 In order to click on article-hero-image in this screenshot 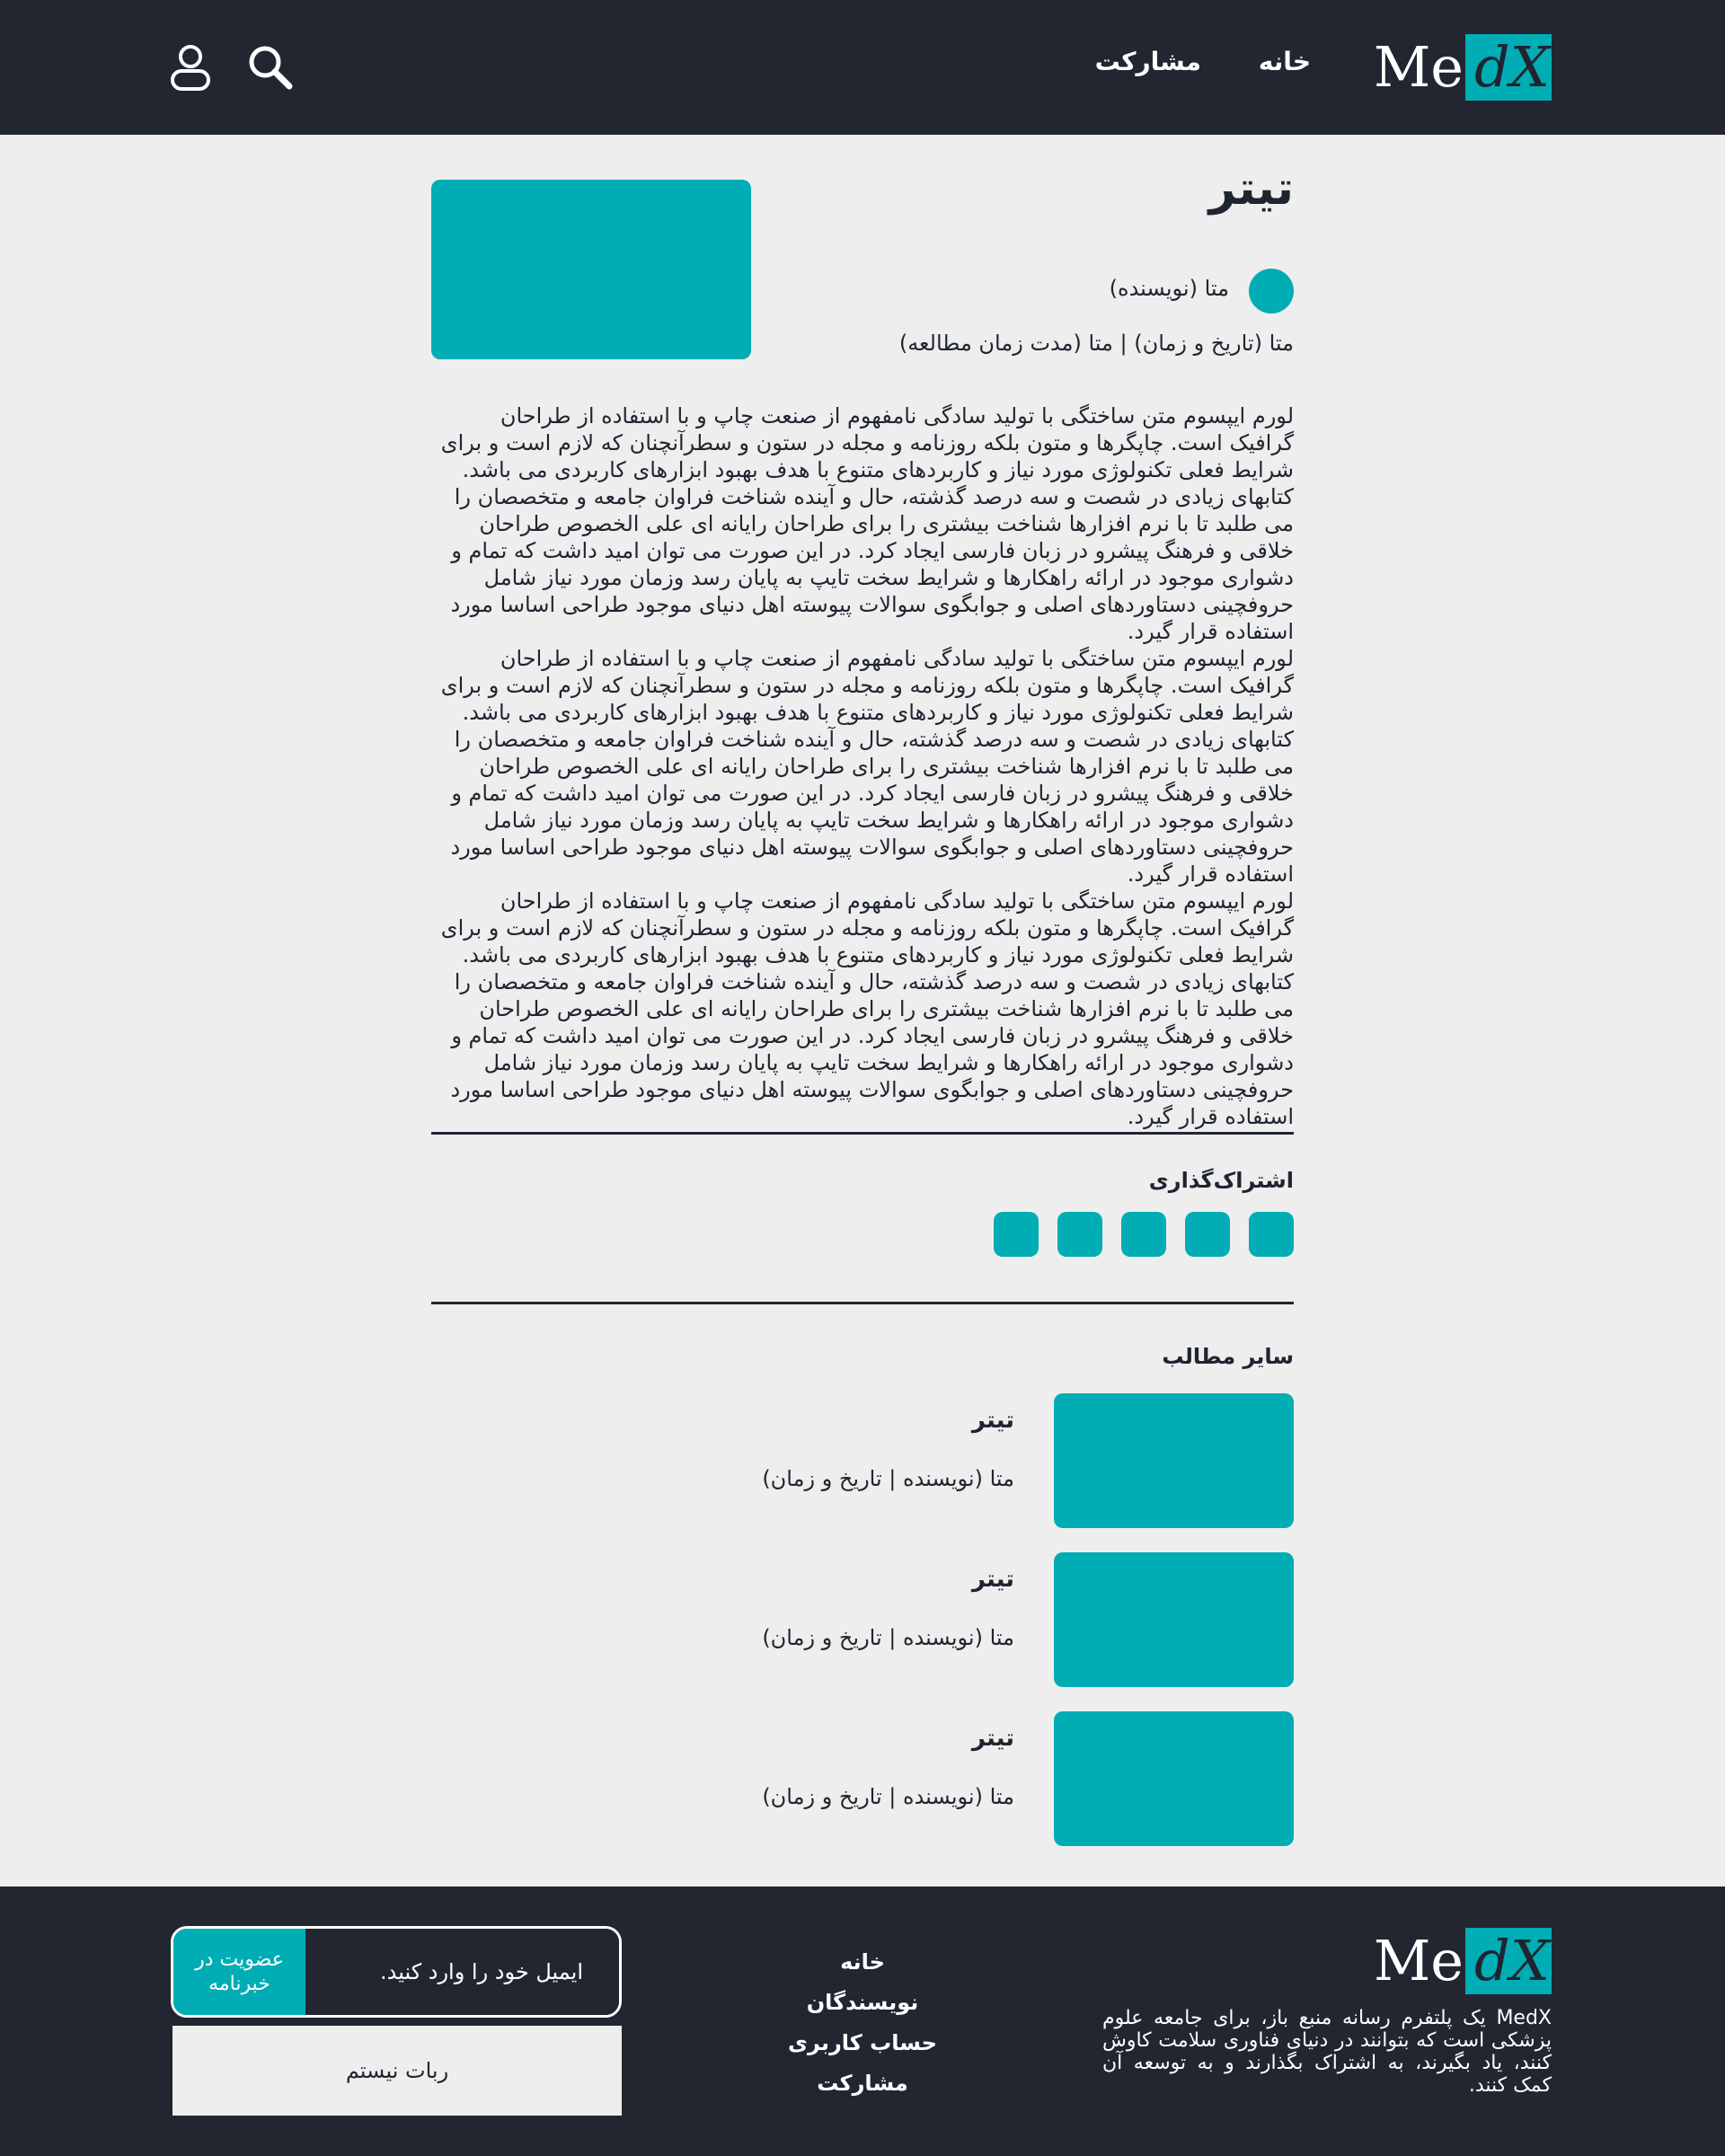, I will do `click(591, 269)`.